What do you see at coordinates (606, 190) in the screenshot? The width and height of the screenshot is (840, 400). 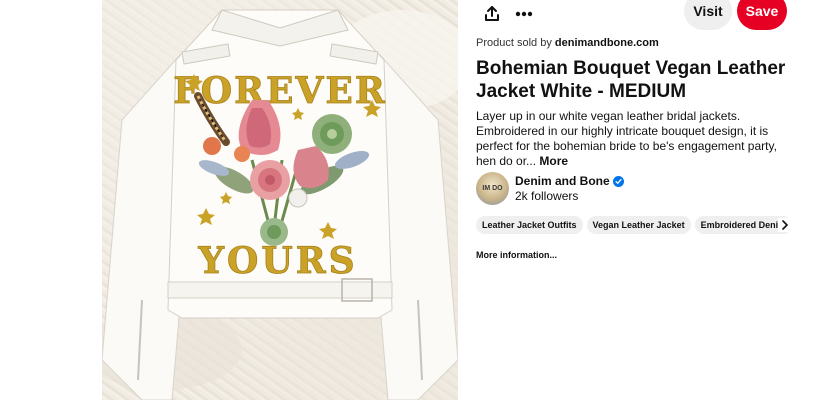 I see `creator-info: IM DO Denim and Bone 2k followers` at bounding box center [606, 190].